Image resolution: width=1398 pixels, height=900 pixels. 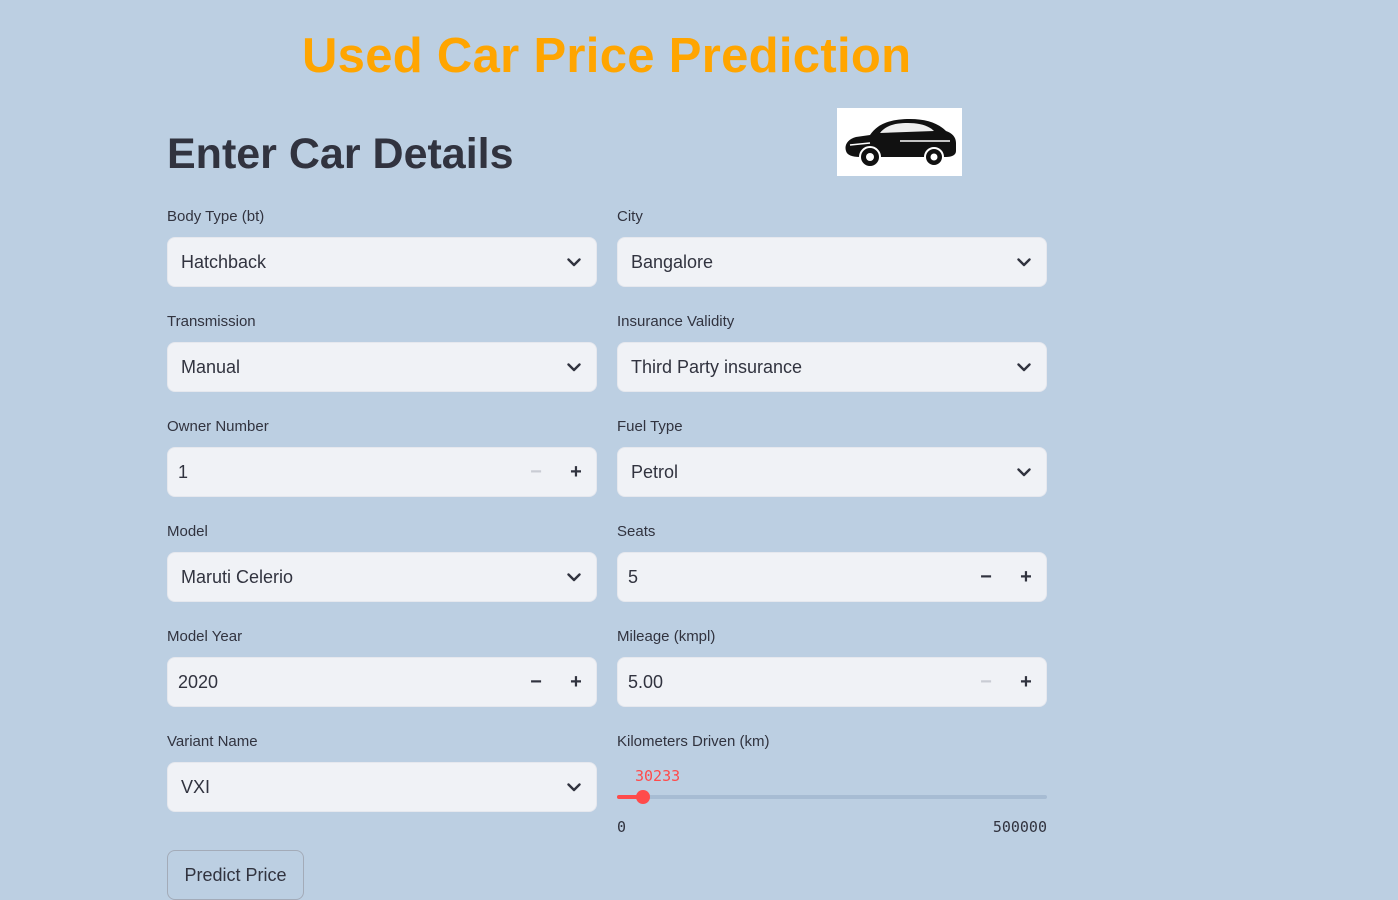 What do you see at coordinates (340, 154) in the screenshot?
I see `section-title: Enter Car Details` at bounding box center [340, 154].